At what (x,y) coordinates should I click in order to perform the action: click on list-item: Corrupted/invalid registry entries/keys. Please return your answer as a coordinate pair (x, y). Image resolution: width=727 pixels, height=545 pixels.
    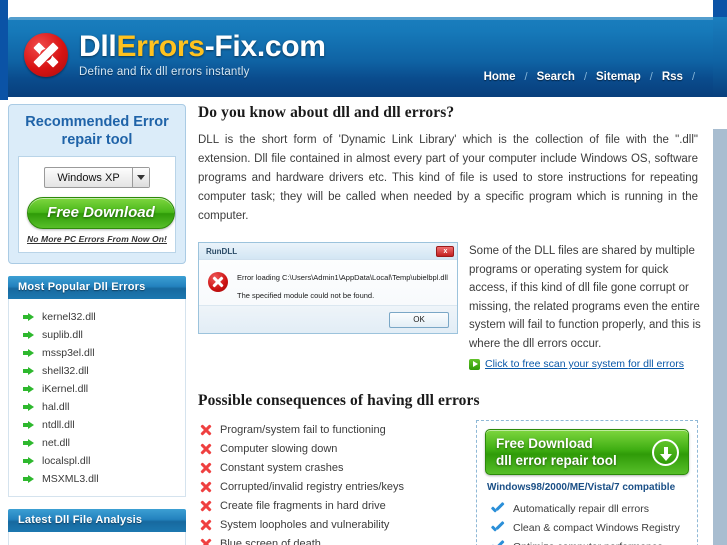
    Looking at the image, I should click on (332, 486).